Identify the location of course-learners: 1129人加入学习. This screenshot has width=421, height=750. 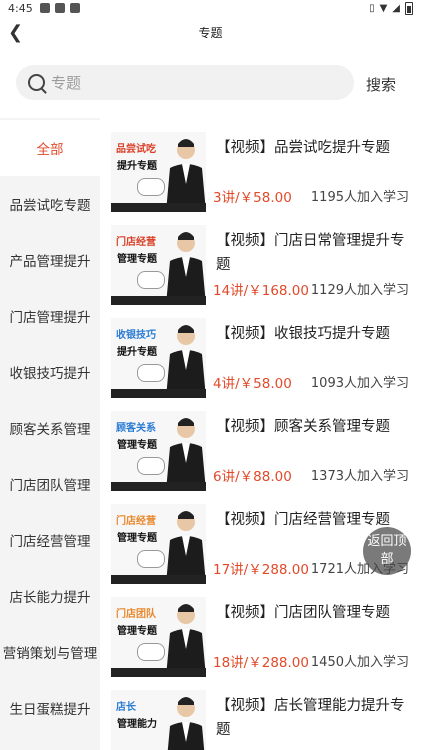
(359, 290).